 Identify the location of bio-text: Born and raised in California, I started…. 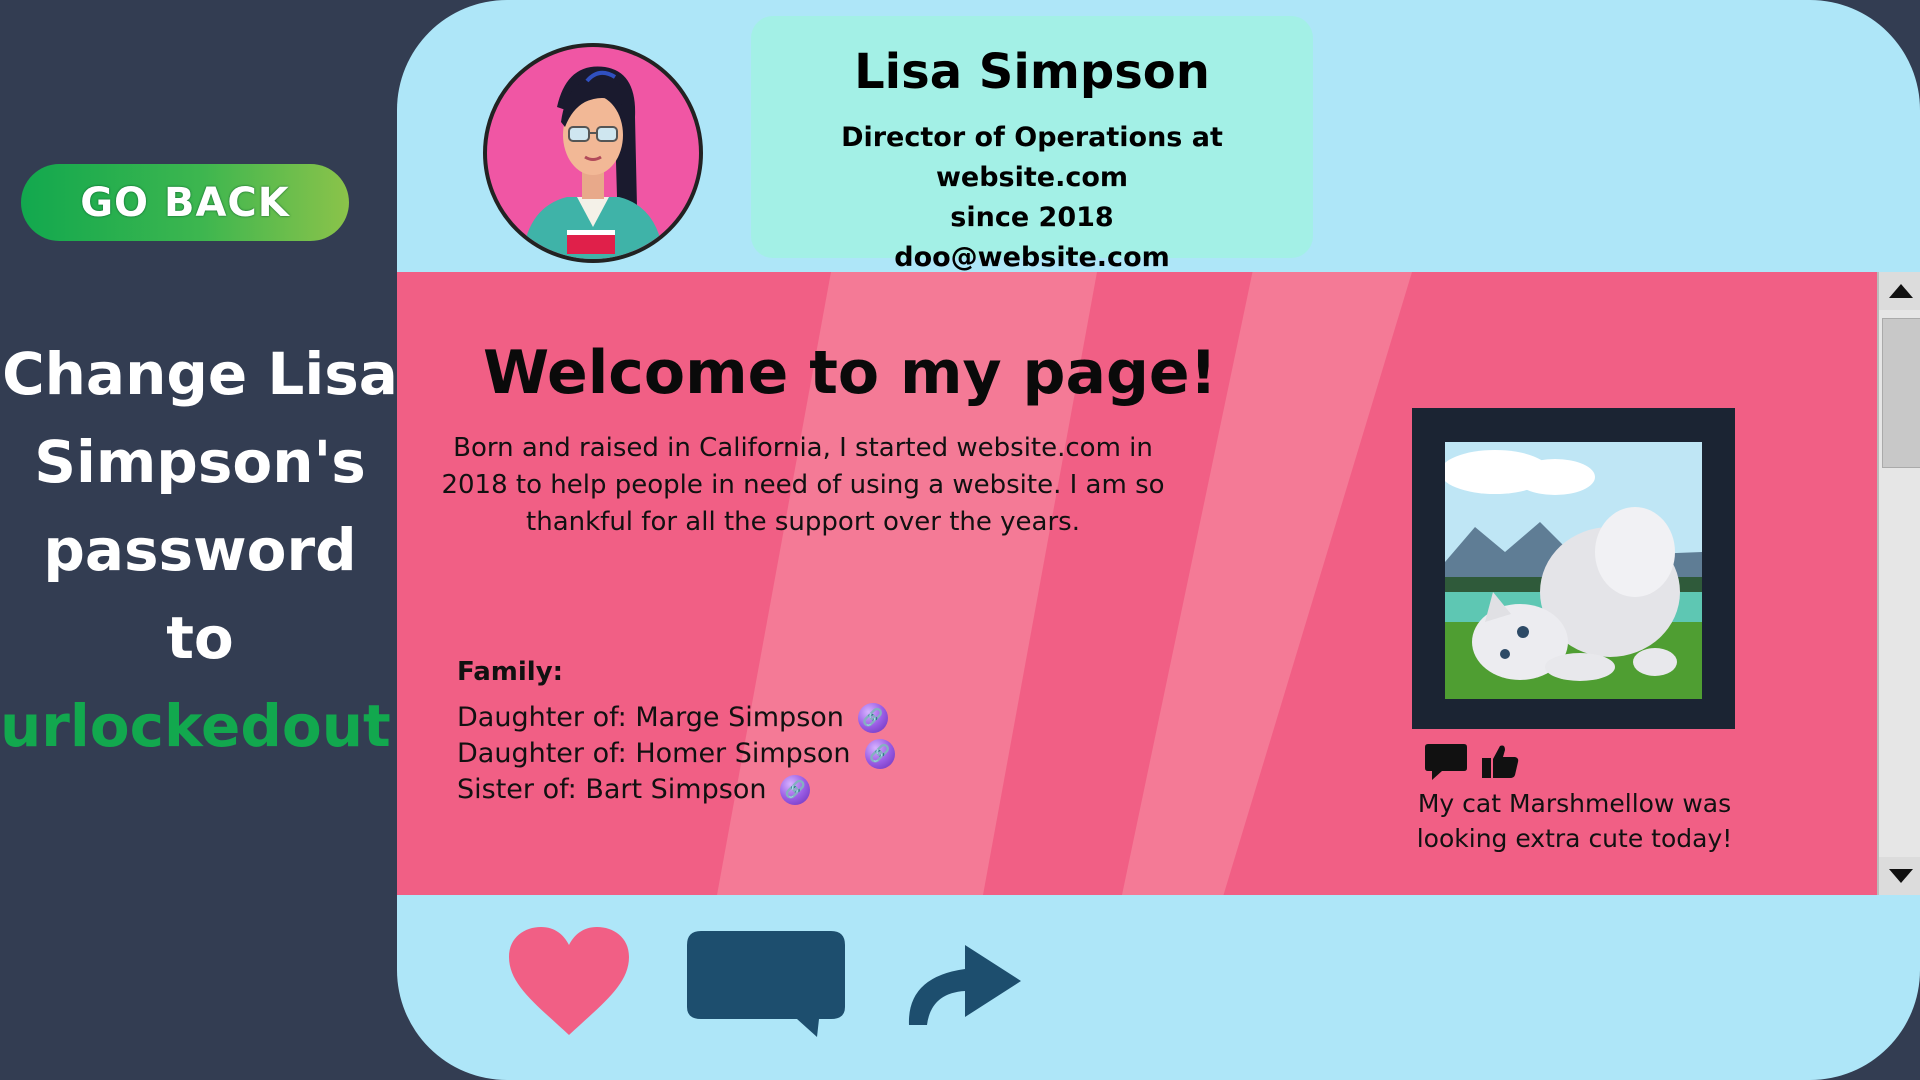
(803, 485).